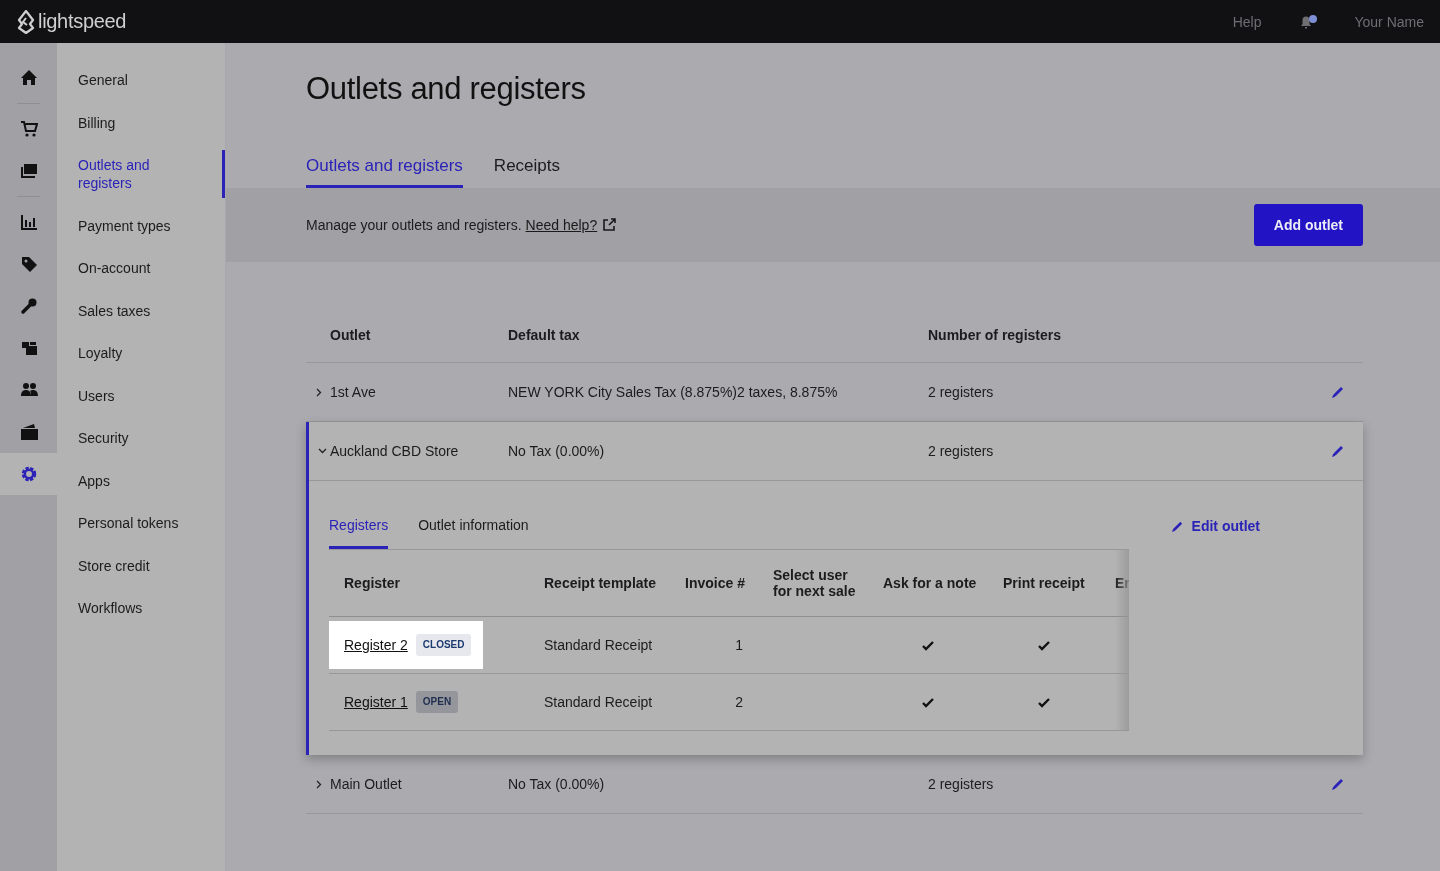 Image resolution: width=1440 pixels, height=871 pixels. I want to click on register-link: Register 2, so click(376, 645).